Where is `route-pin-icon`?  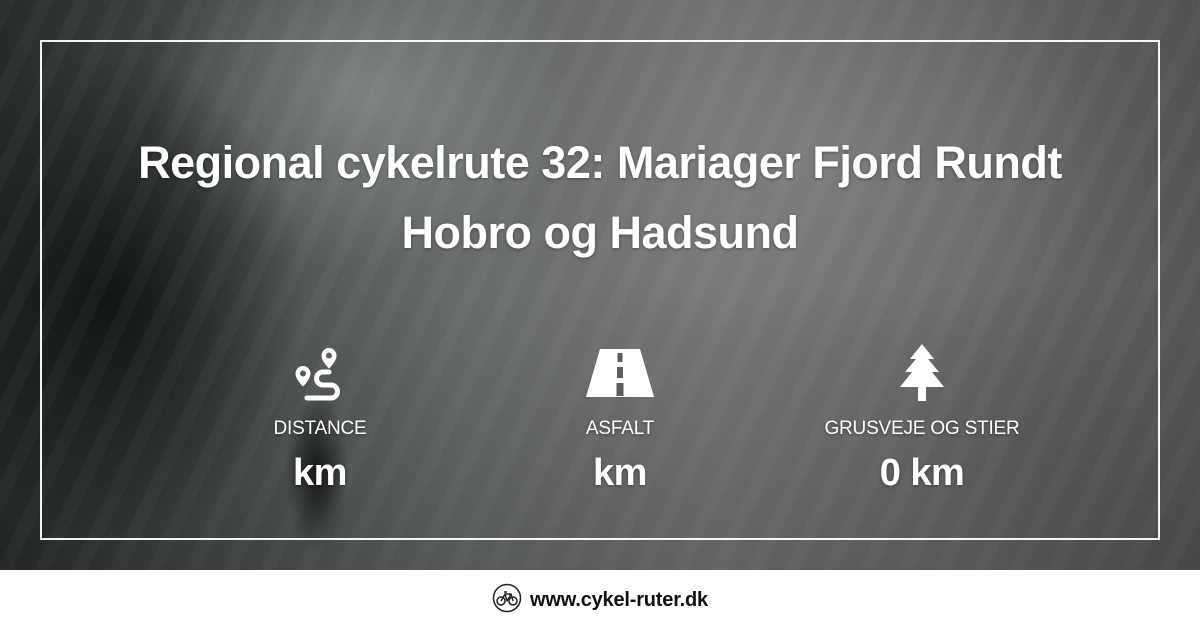 route-pin-icon is located at coordinates (320, 373).